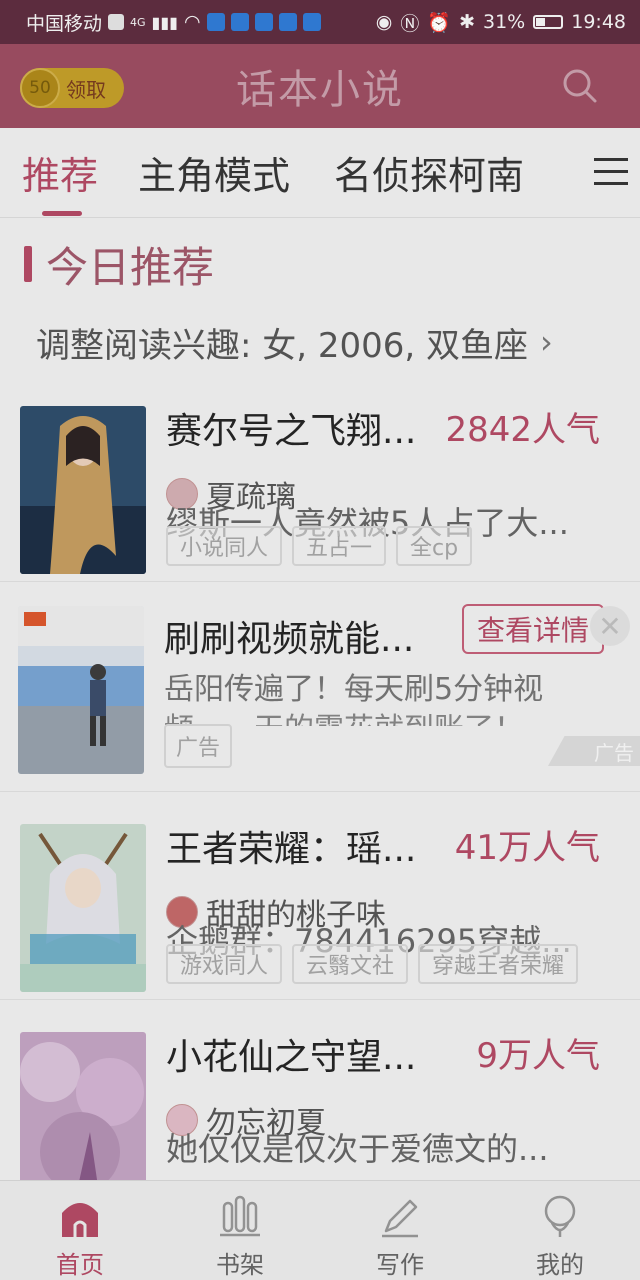 The image size is (640, 1280). Describe the element at coordinates (263, 22) in the screenshot. I see `shield-icon` at that location.